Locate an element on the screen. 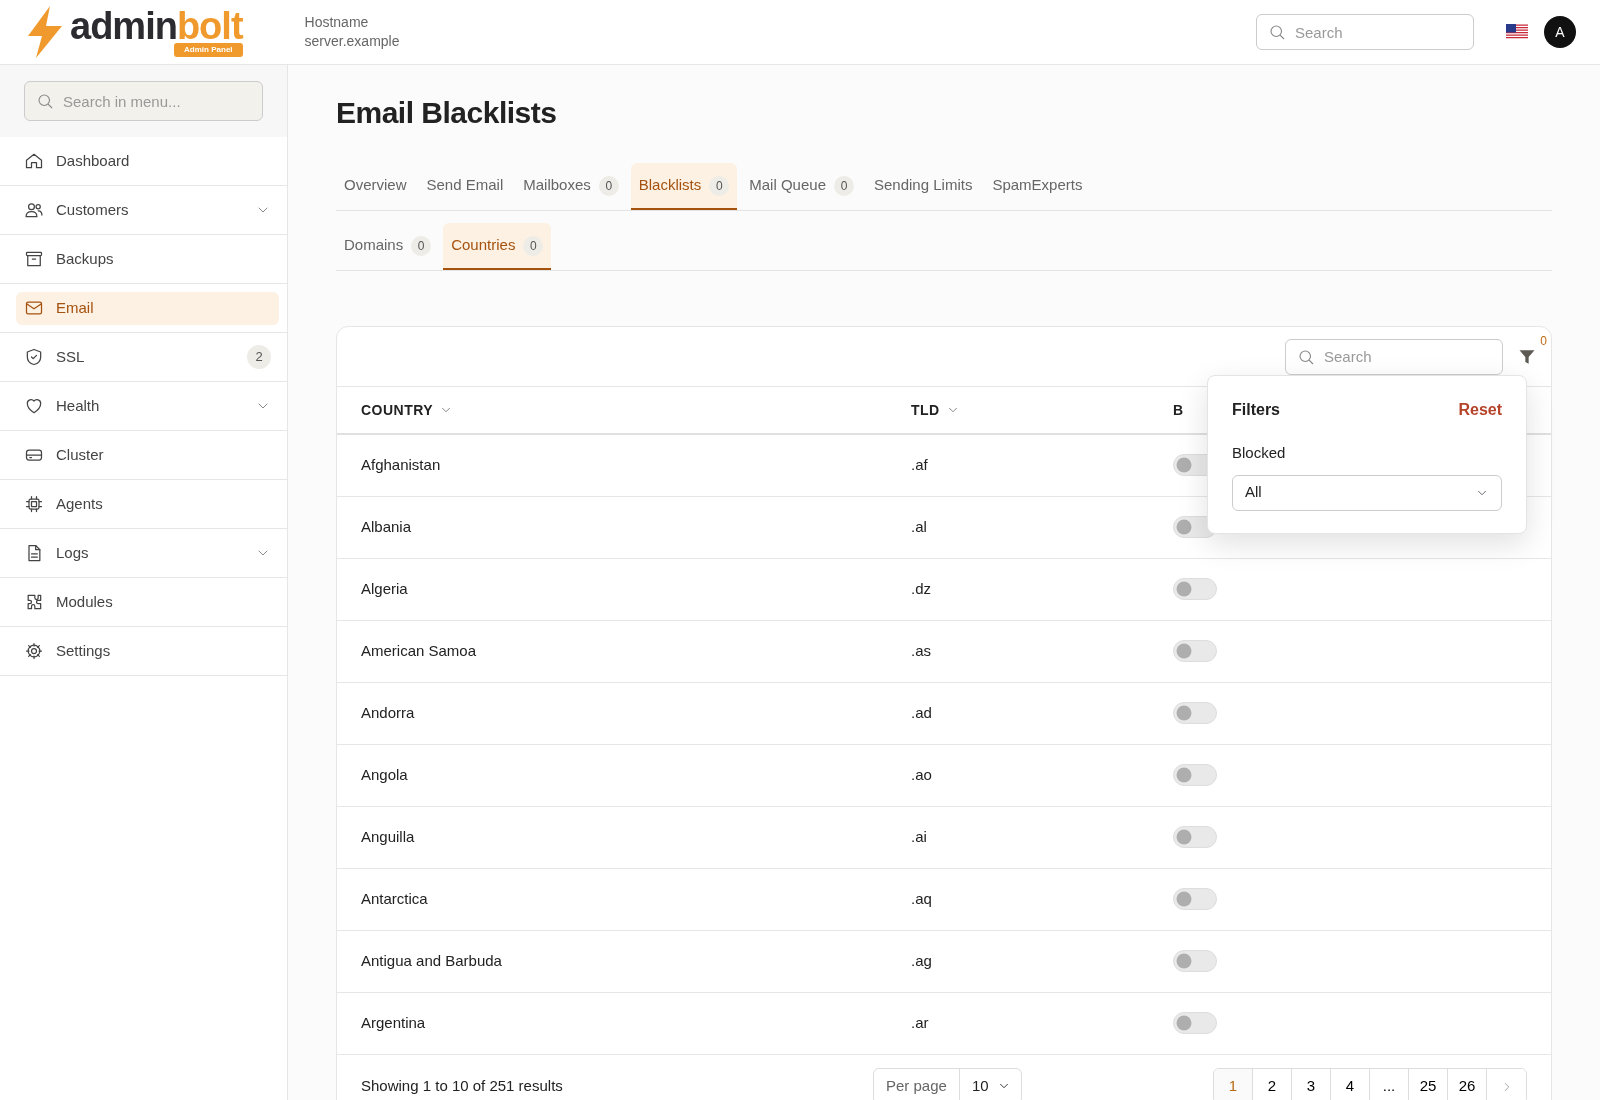 The image size is (1600, 1100). filter-count: 0 is located at coordinates (1543, 342).